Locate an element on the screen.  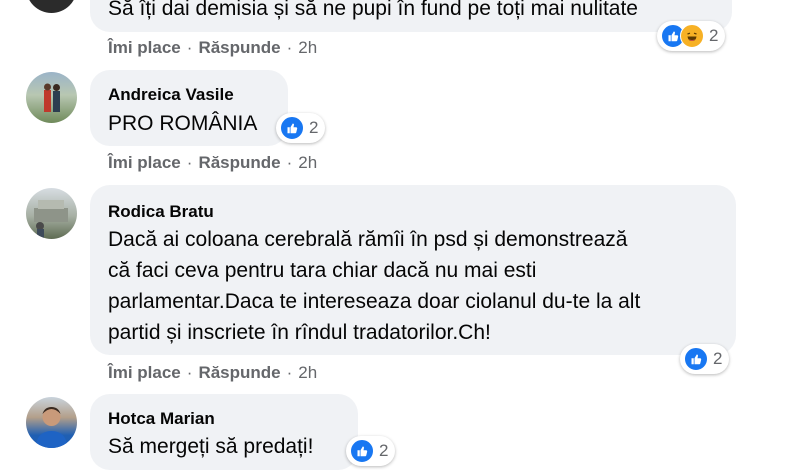
haha-icon is located at coordinates (692, 36).